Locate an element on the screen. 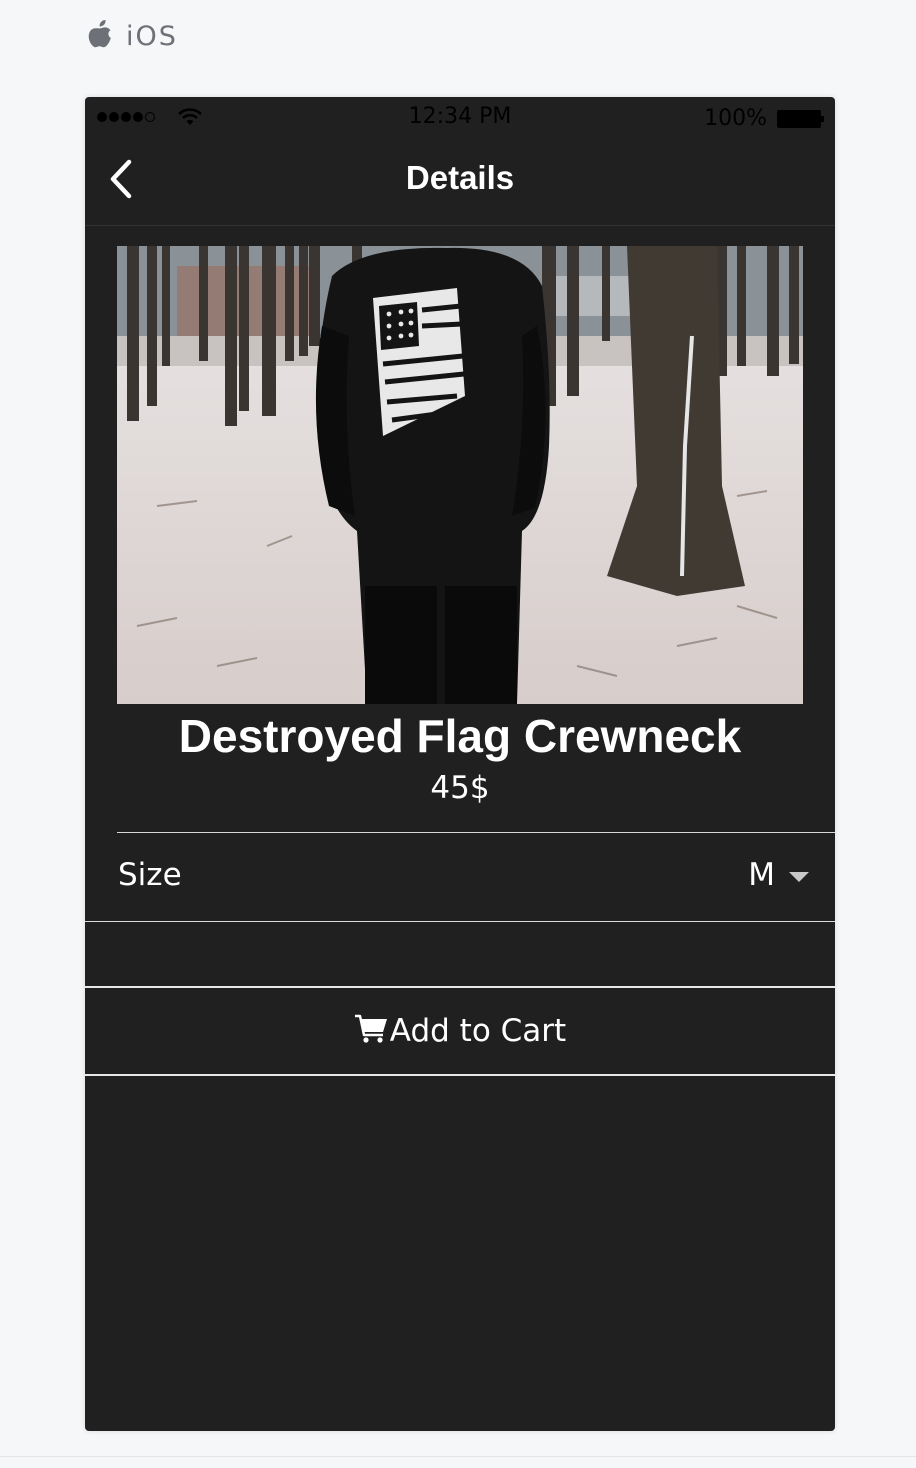 Image resolution: width=916 pixels, height=1468 pixels. caret-down-icon is located at coordinates (799, 880).